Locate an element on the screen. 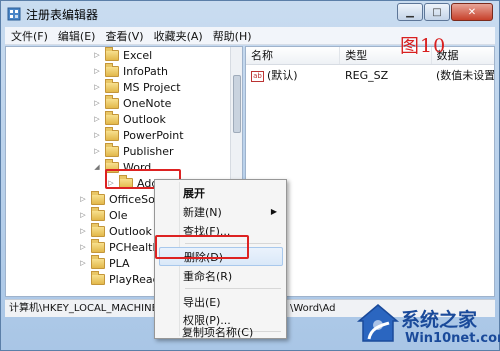  watermark-brand: 系统之家 is located at coordinates (439, 320).